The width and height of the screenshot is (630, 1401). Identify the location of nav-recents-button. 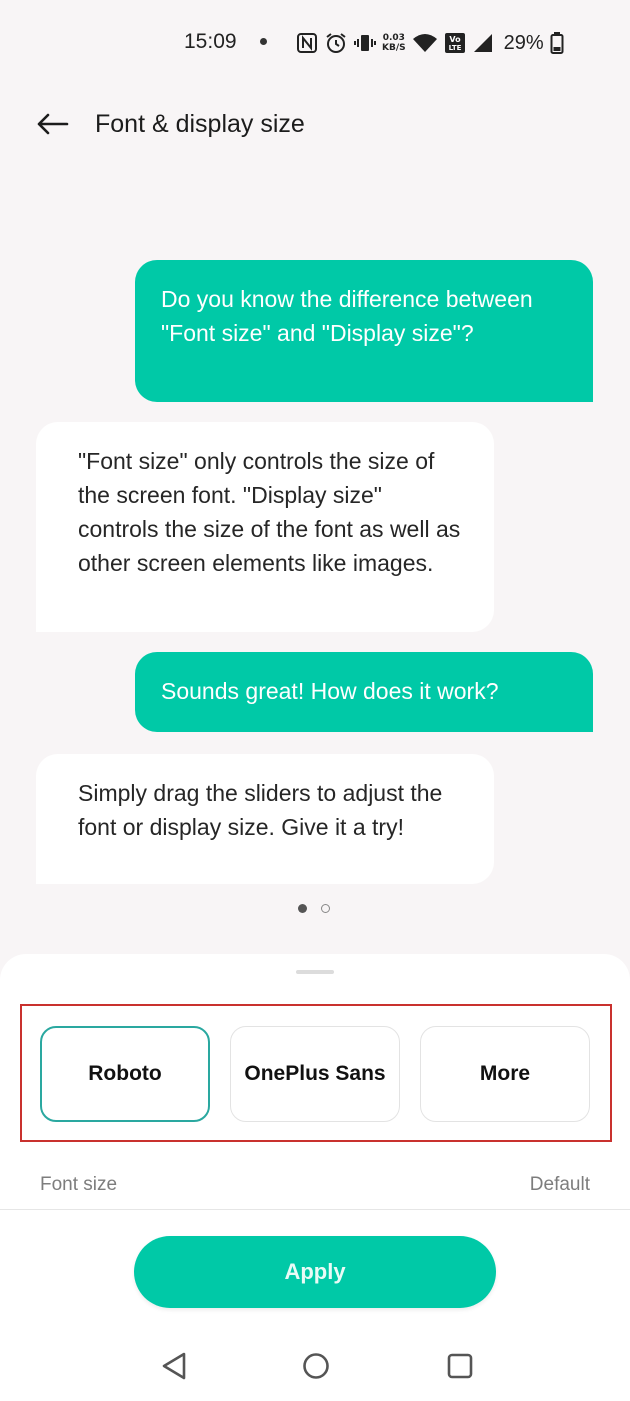
(460, 1366).